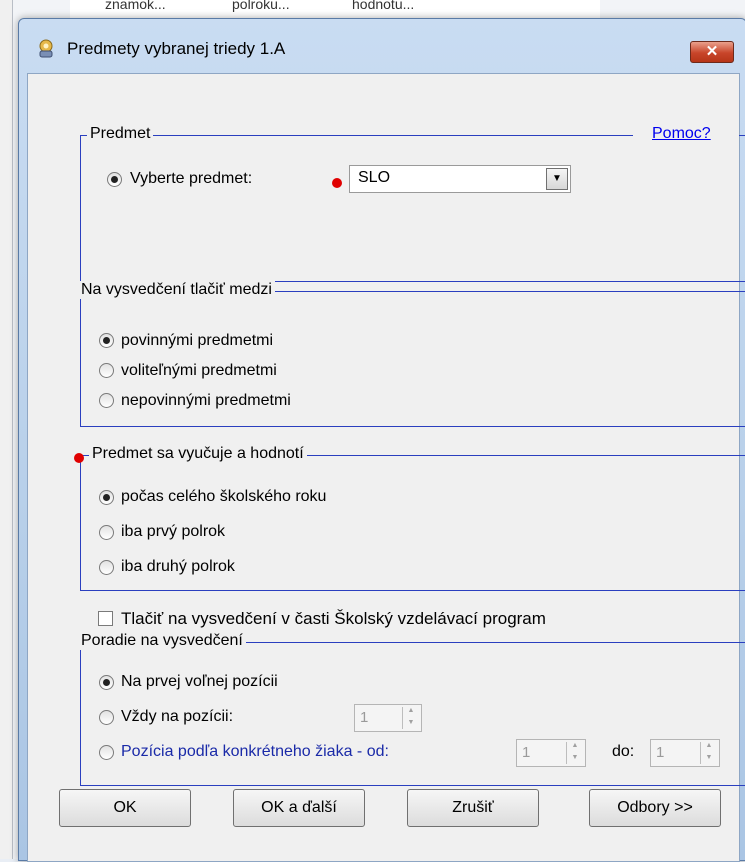  Describe the element at coordinates (199, 370) in the screenshot. I see `label-volitelnymi: voliteľnými predmetmi` at that location.